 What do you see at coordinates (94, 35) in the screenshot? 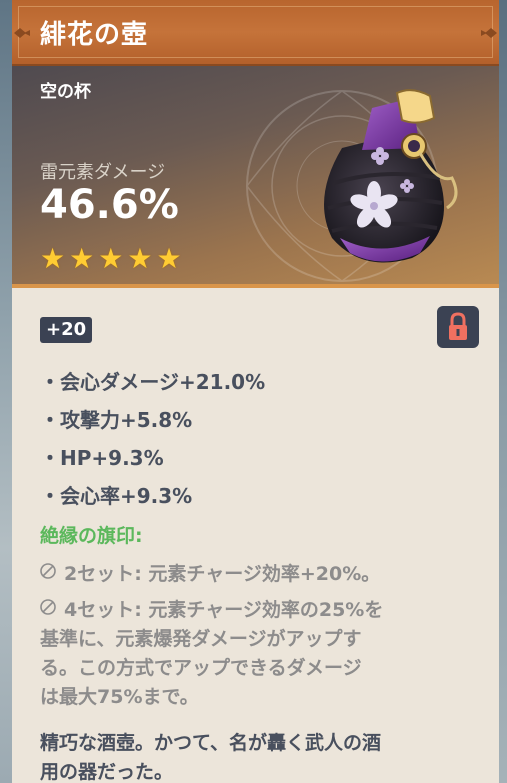
I see `artifact-title: 緋花の壺` at bounding box center [94, 35].